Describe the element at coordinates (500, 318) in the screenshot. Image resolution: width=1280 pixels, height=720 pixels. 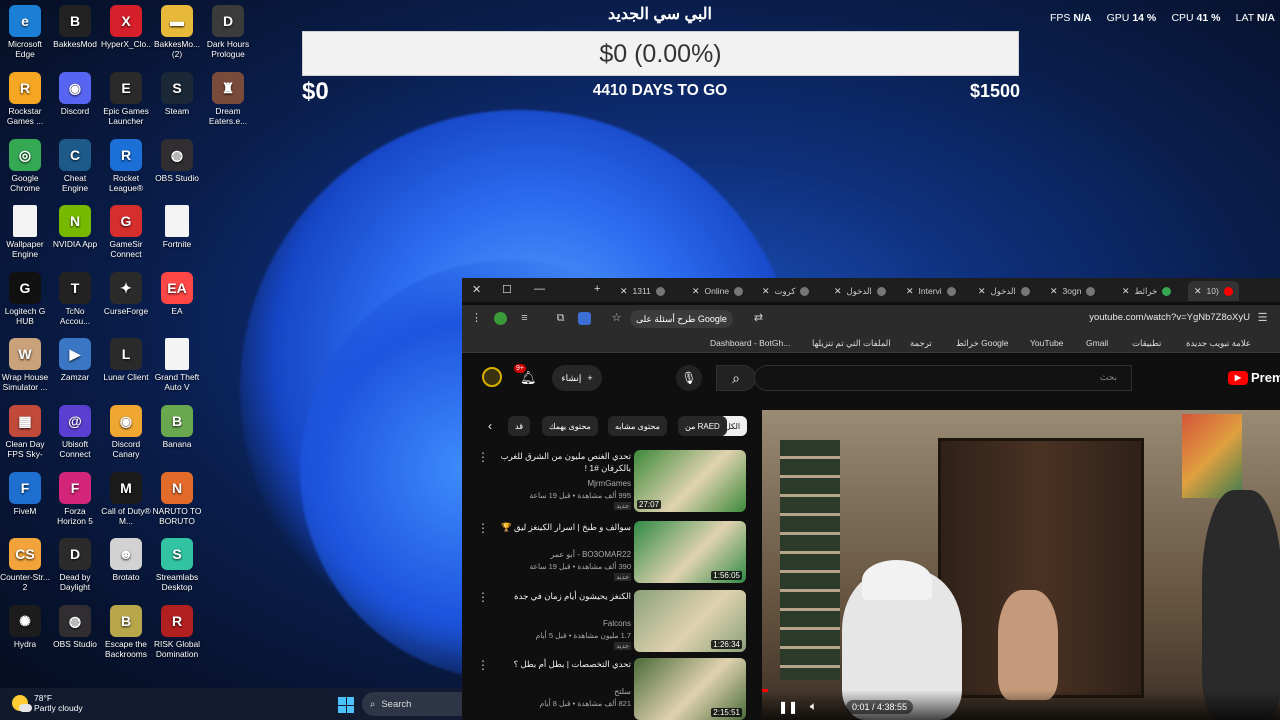
I see `profile-icon` at that location.